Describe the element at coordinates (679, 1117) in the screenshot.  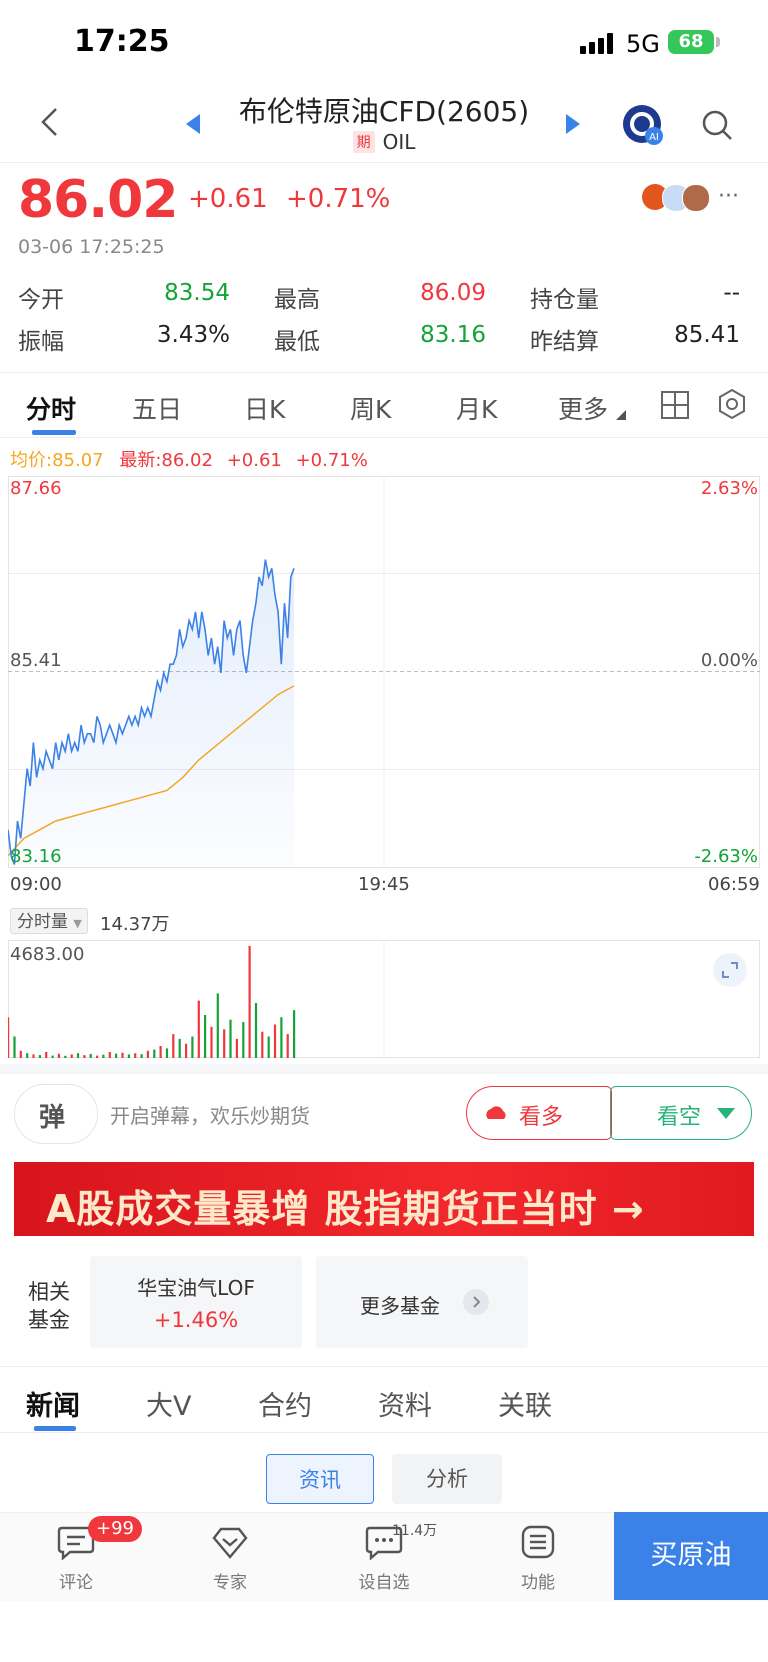
I see `bearish-label: 看空` at that location.